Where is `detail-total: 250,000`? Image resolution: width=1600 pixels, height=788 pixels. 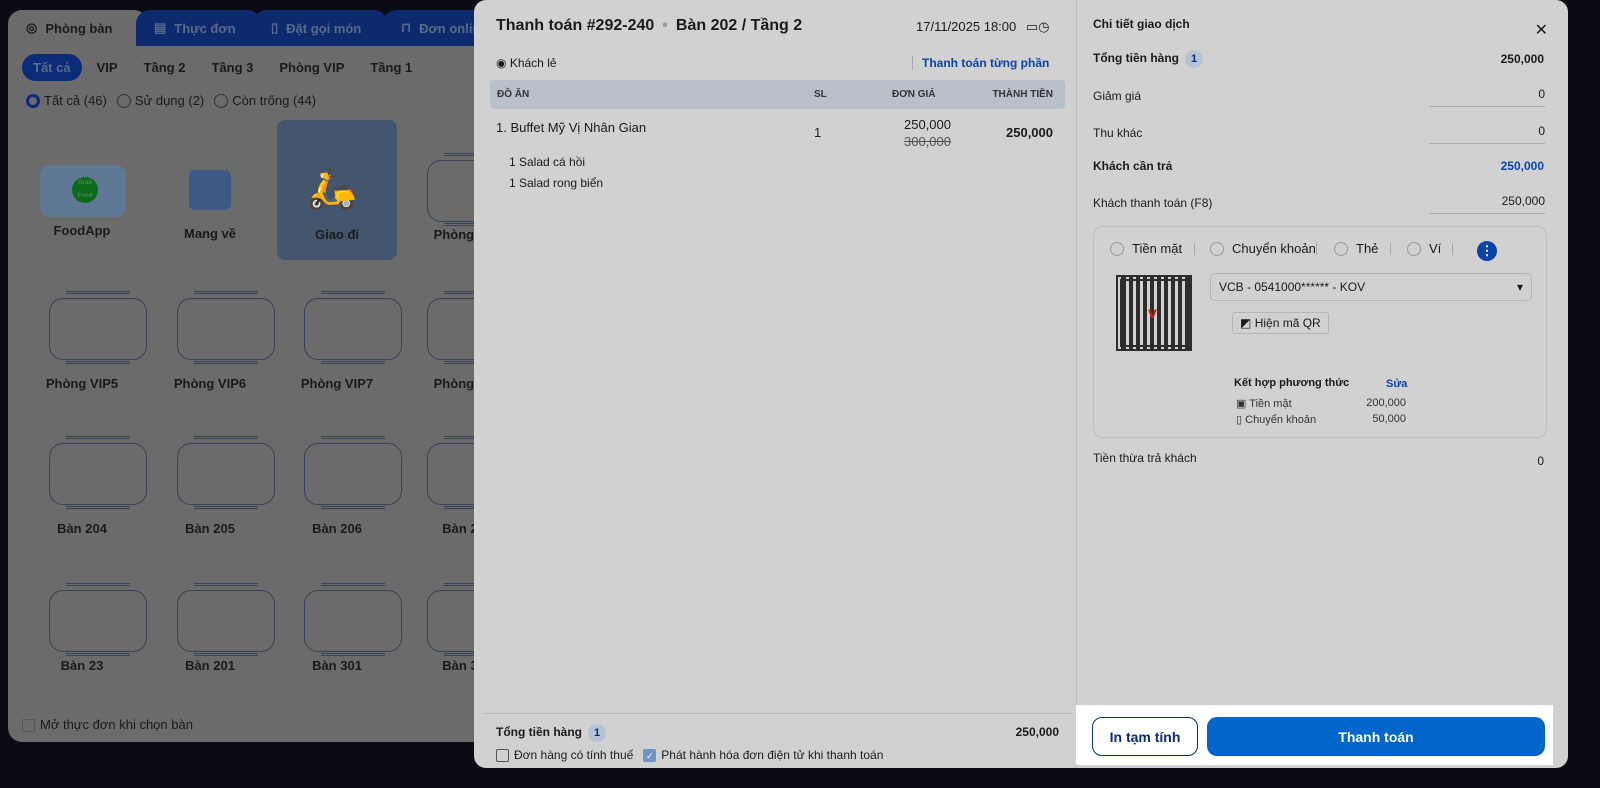 detail-total: 250,000 is located at coordinates (1522, 59).